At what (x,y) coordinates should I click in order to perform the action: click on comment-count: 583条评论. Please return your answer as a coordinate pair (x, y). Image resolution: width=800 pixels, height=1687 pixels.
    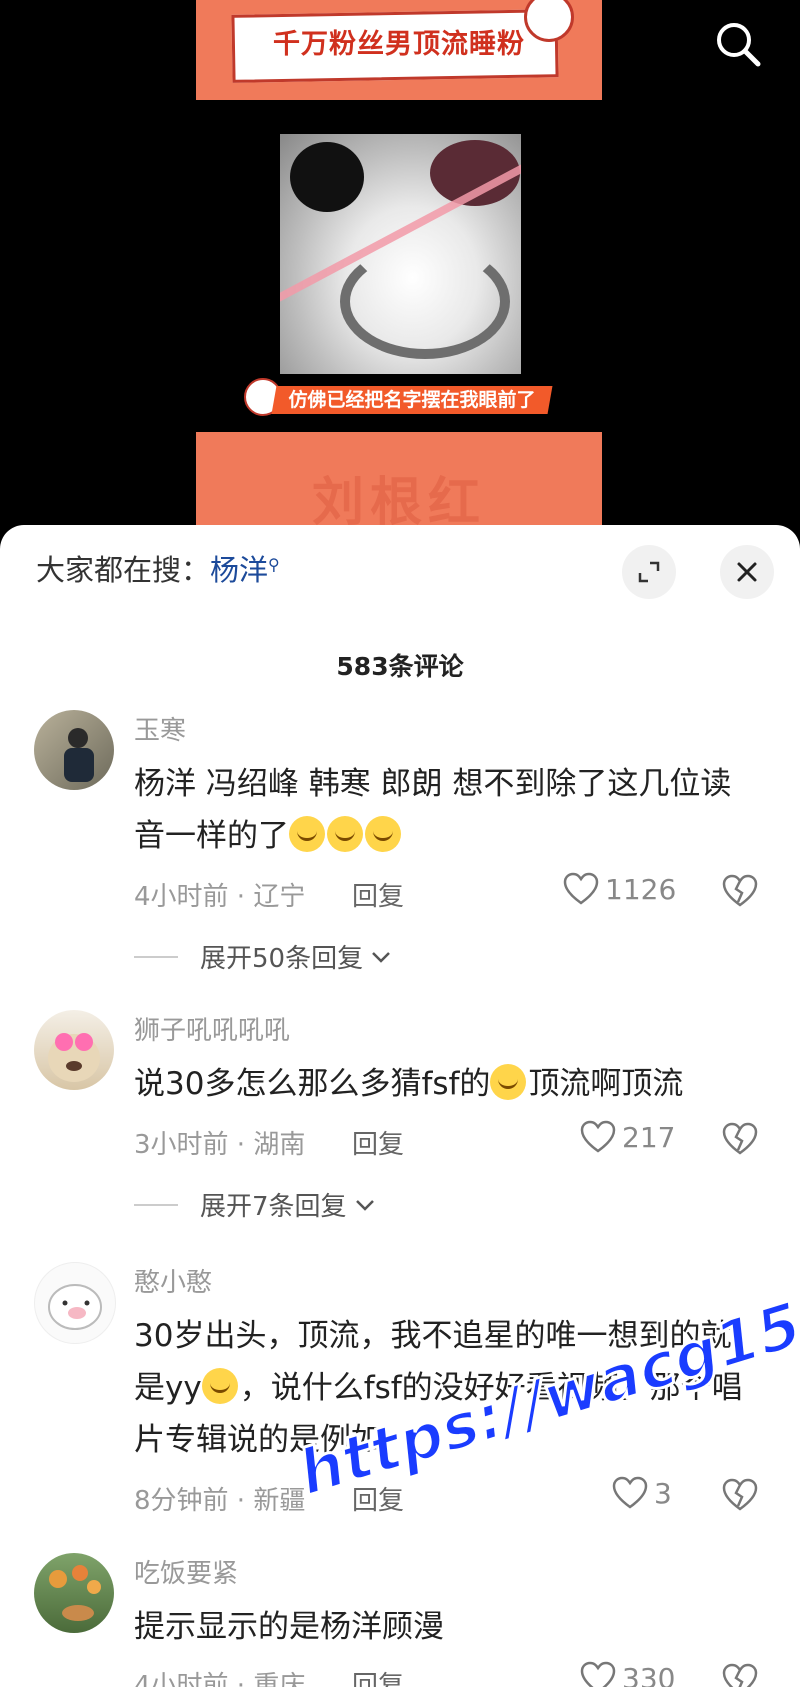
    Looking at the image, I should click on (400, 666).